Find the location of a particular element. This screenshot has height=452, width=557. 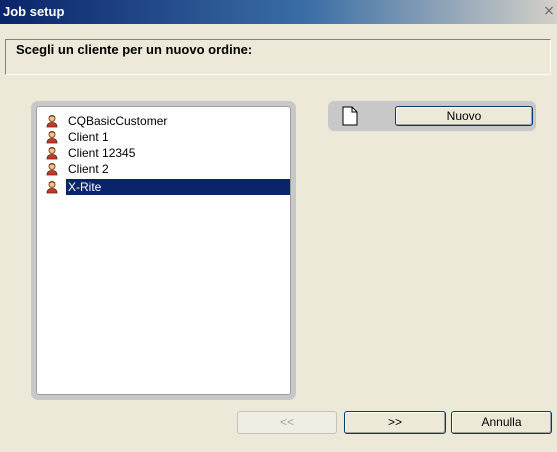

title-bar: Job setup × is located at coordinates (278, 12).